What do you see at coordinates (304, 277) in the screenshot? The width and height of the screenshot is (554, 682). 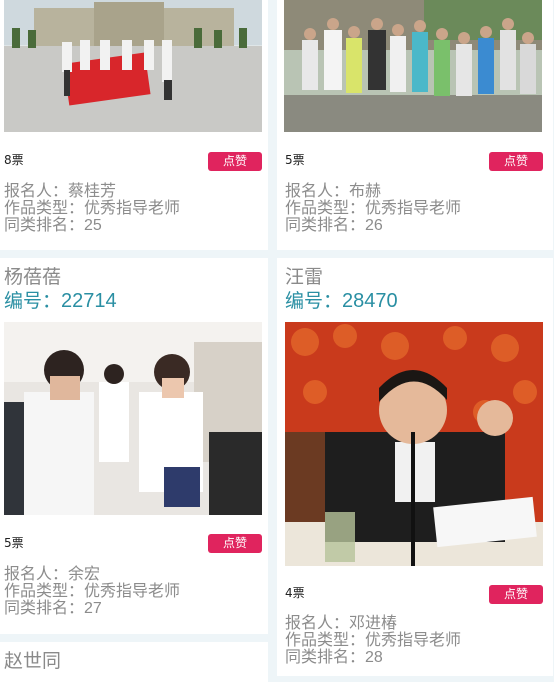 I see `entry-name: 汪雷` at bounding box center [304, 277].